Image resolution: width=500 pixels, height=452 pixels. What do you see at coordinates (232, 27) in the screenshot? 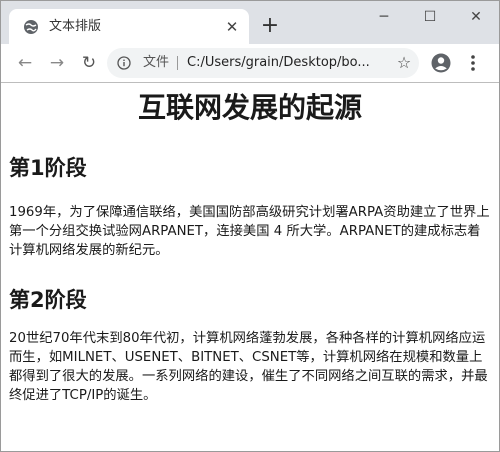
I see `tab-close-icon: ✕` at bounding box center [232, 27].